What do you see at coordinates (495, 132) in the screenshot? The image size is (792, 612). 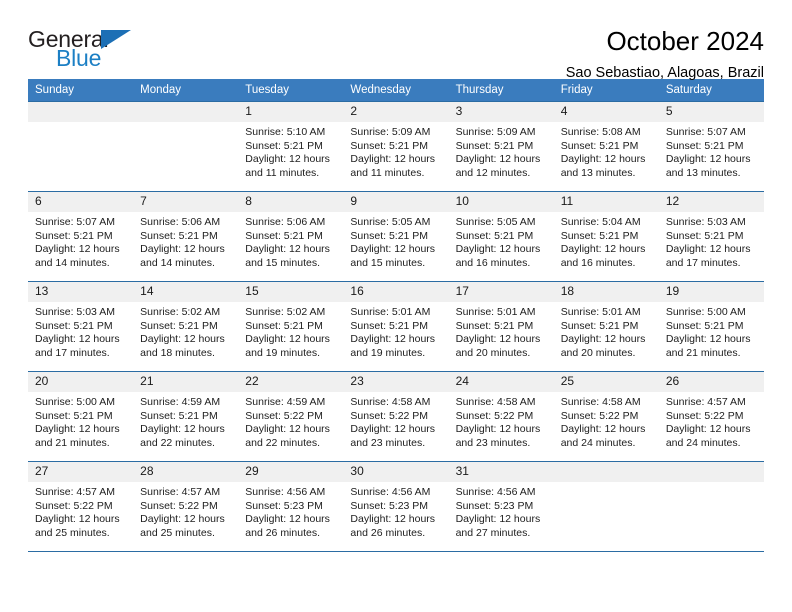 I see `sunrise-text: Sunrise: 5:09 AM` at bounding box center [495, 132].